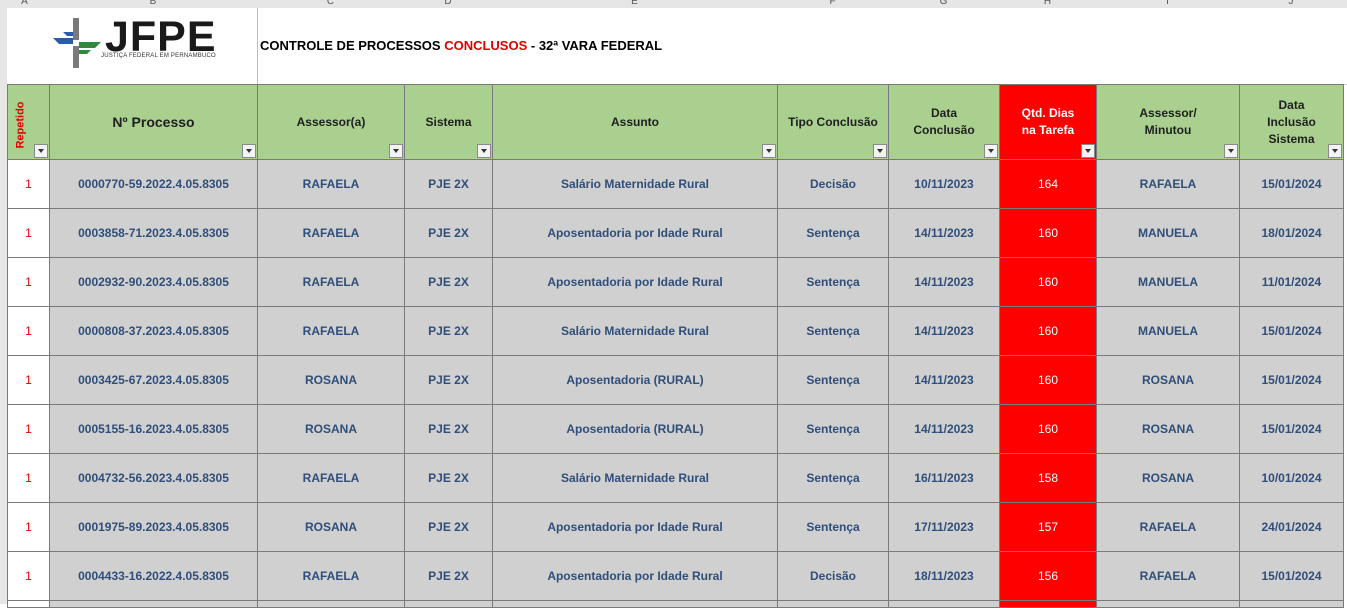 The height and width of the screenshot is (608, 1347). What do you see at coordinates (331, 604) in the screenshot?
I see `cell-assessor` at bounding box center [331, 604].